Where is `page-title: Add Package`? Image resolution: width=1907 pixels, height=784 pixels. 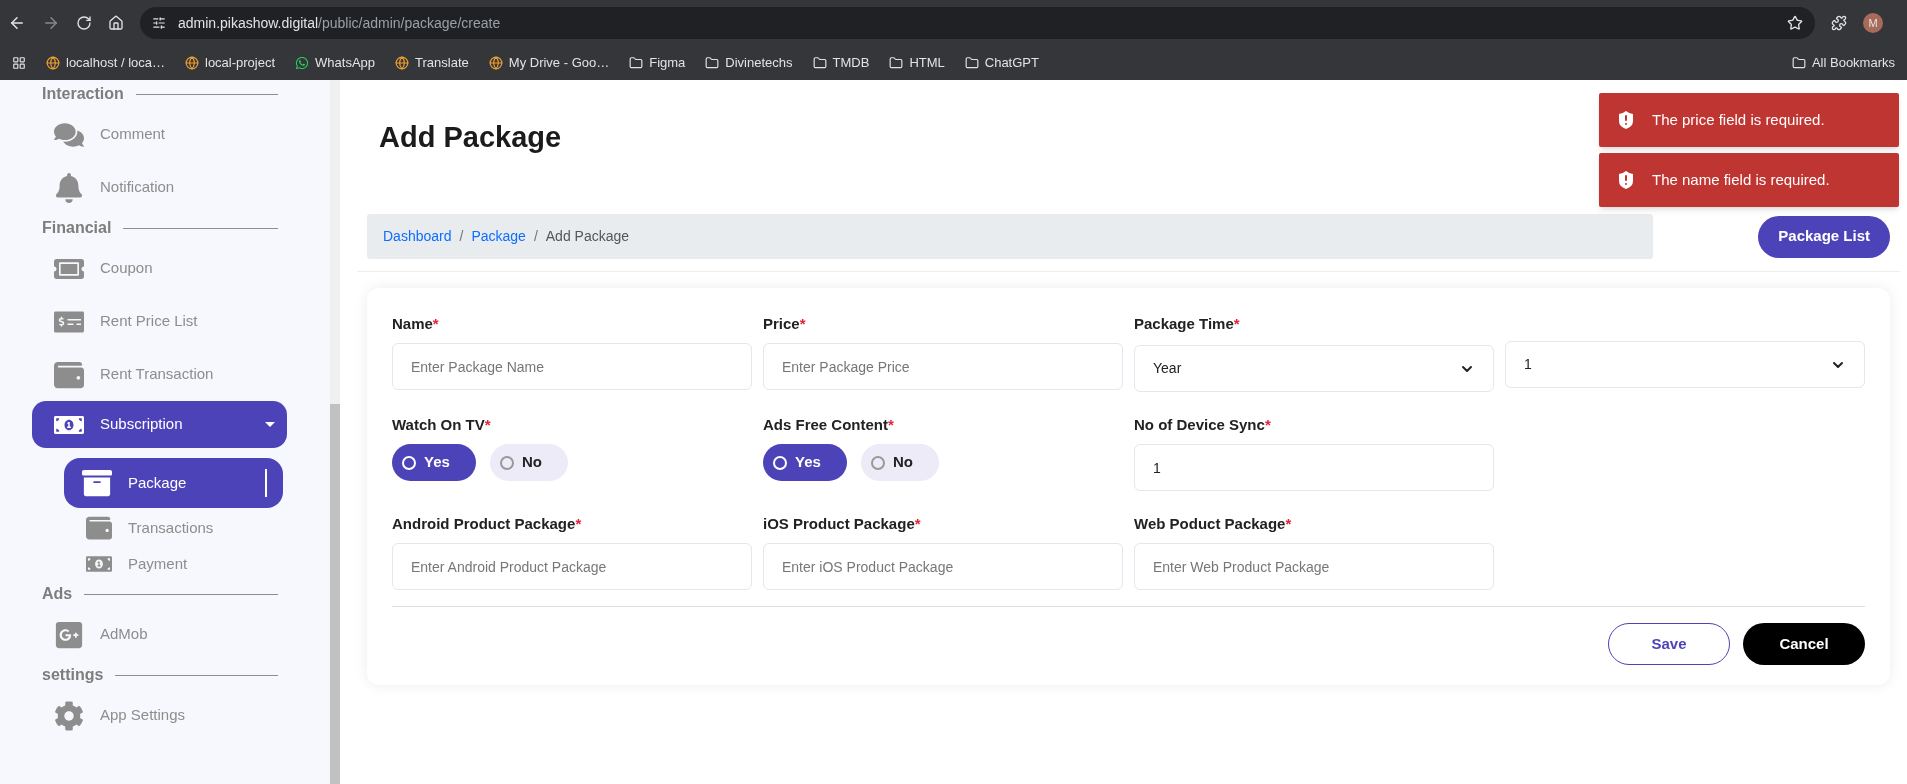 page-title: Add Package is located at coordinates (470, 137).